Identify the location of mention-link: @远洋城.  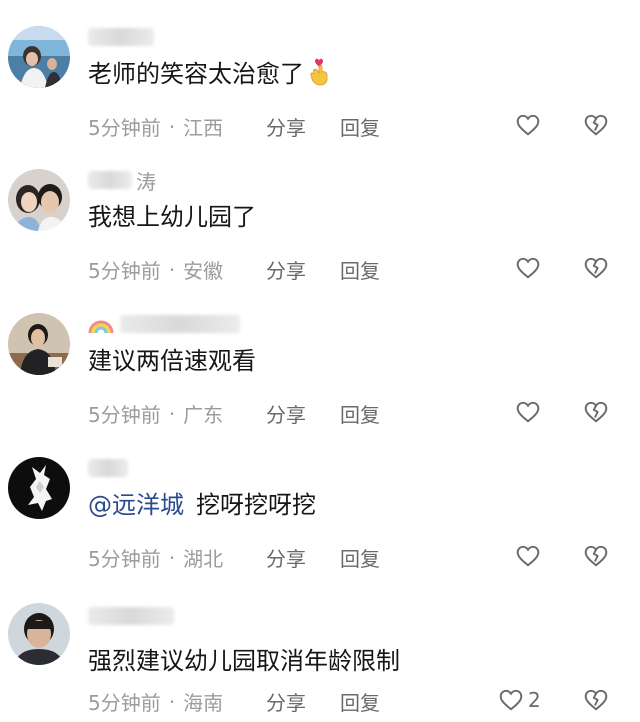
(136, 502).